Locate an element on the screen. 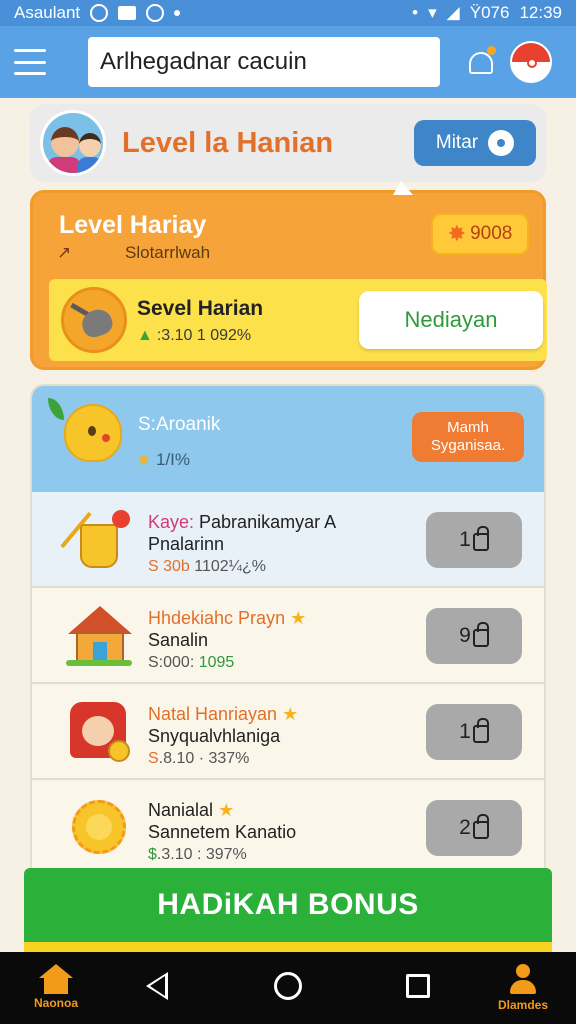  daily-card-title: Level Hariay is located at coordinates (133, 225).